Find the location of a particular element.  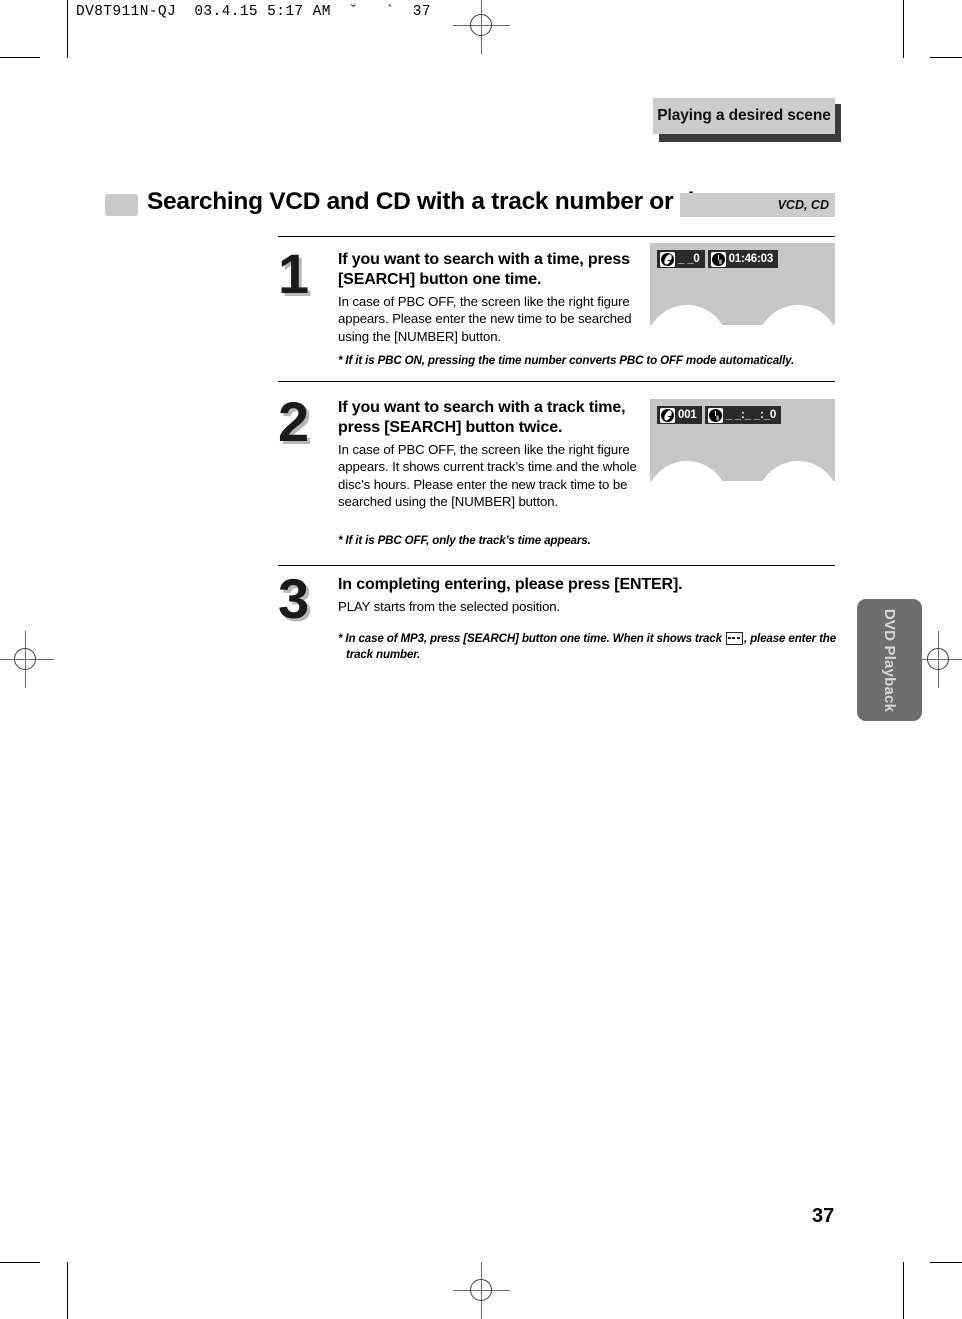

step-3-note-part3: track number. is located at coordinates (383, 654).